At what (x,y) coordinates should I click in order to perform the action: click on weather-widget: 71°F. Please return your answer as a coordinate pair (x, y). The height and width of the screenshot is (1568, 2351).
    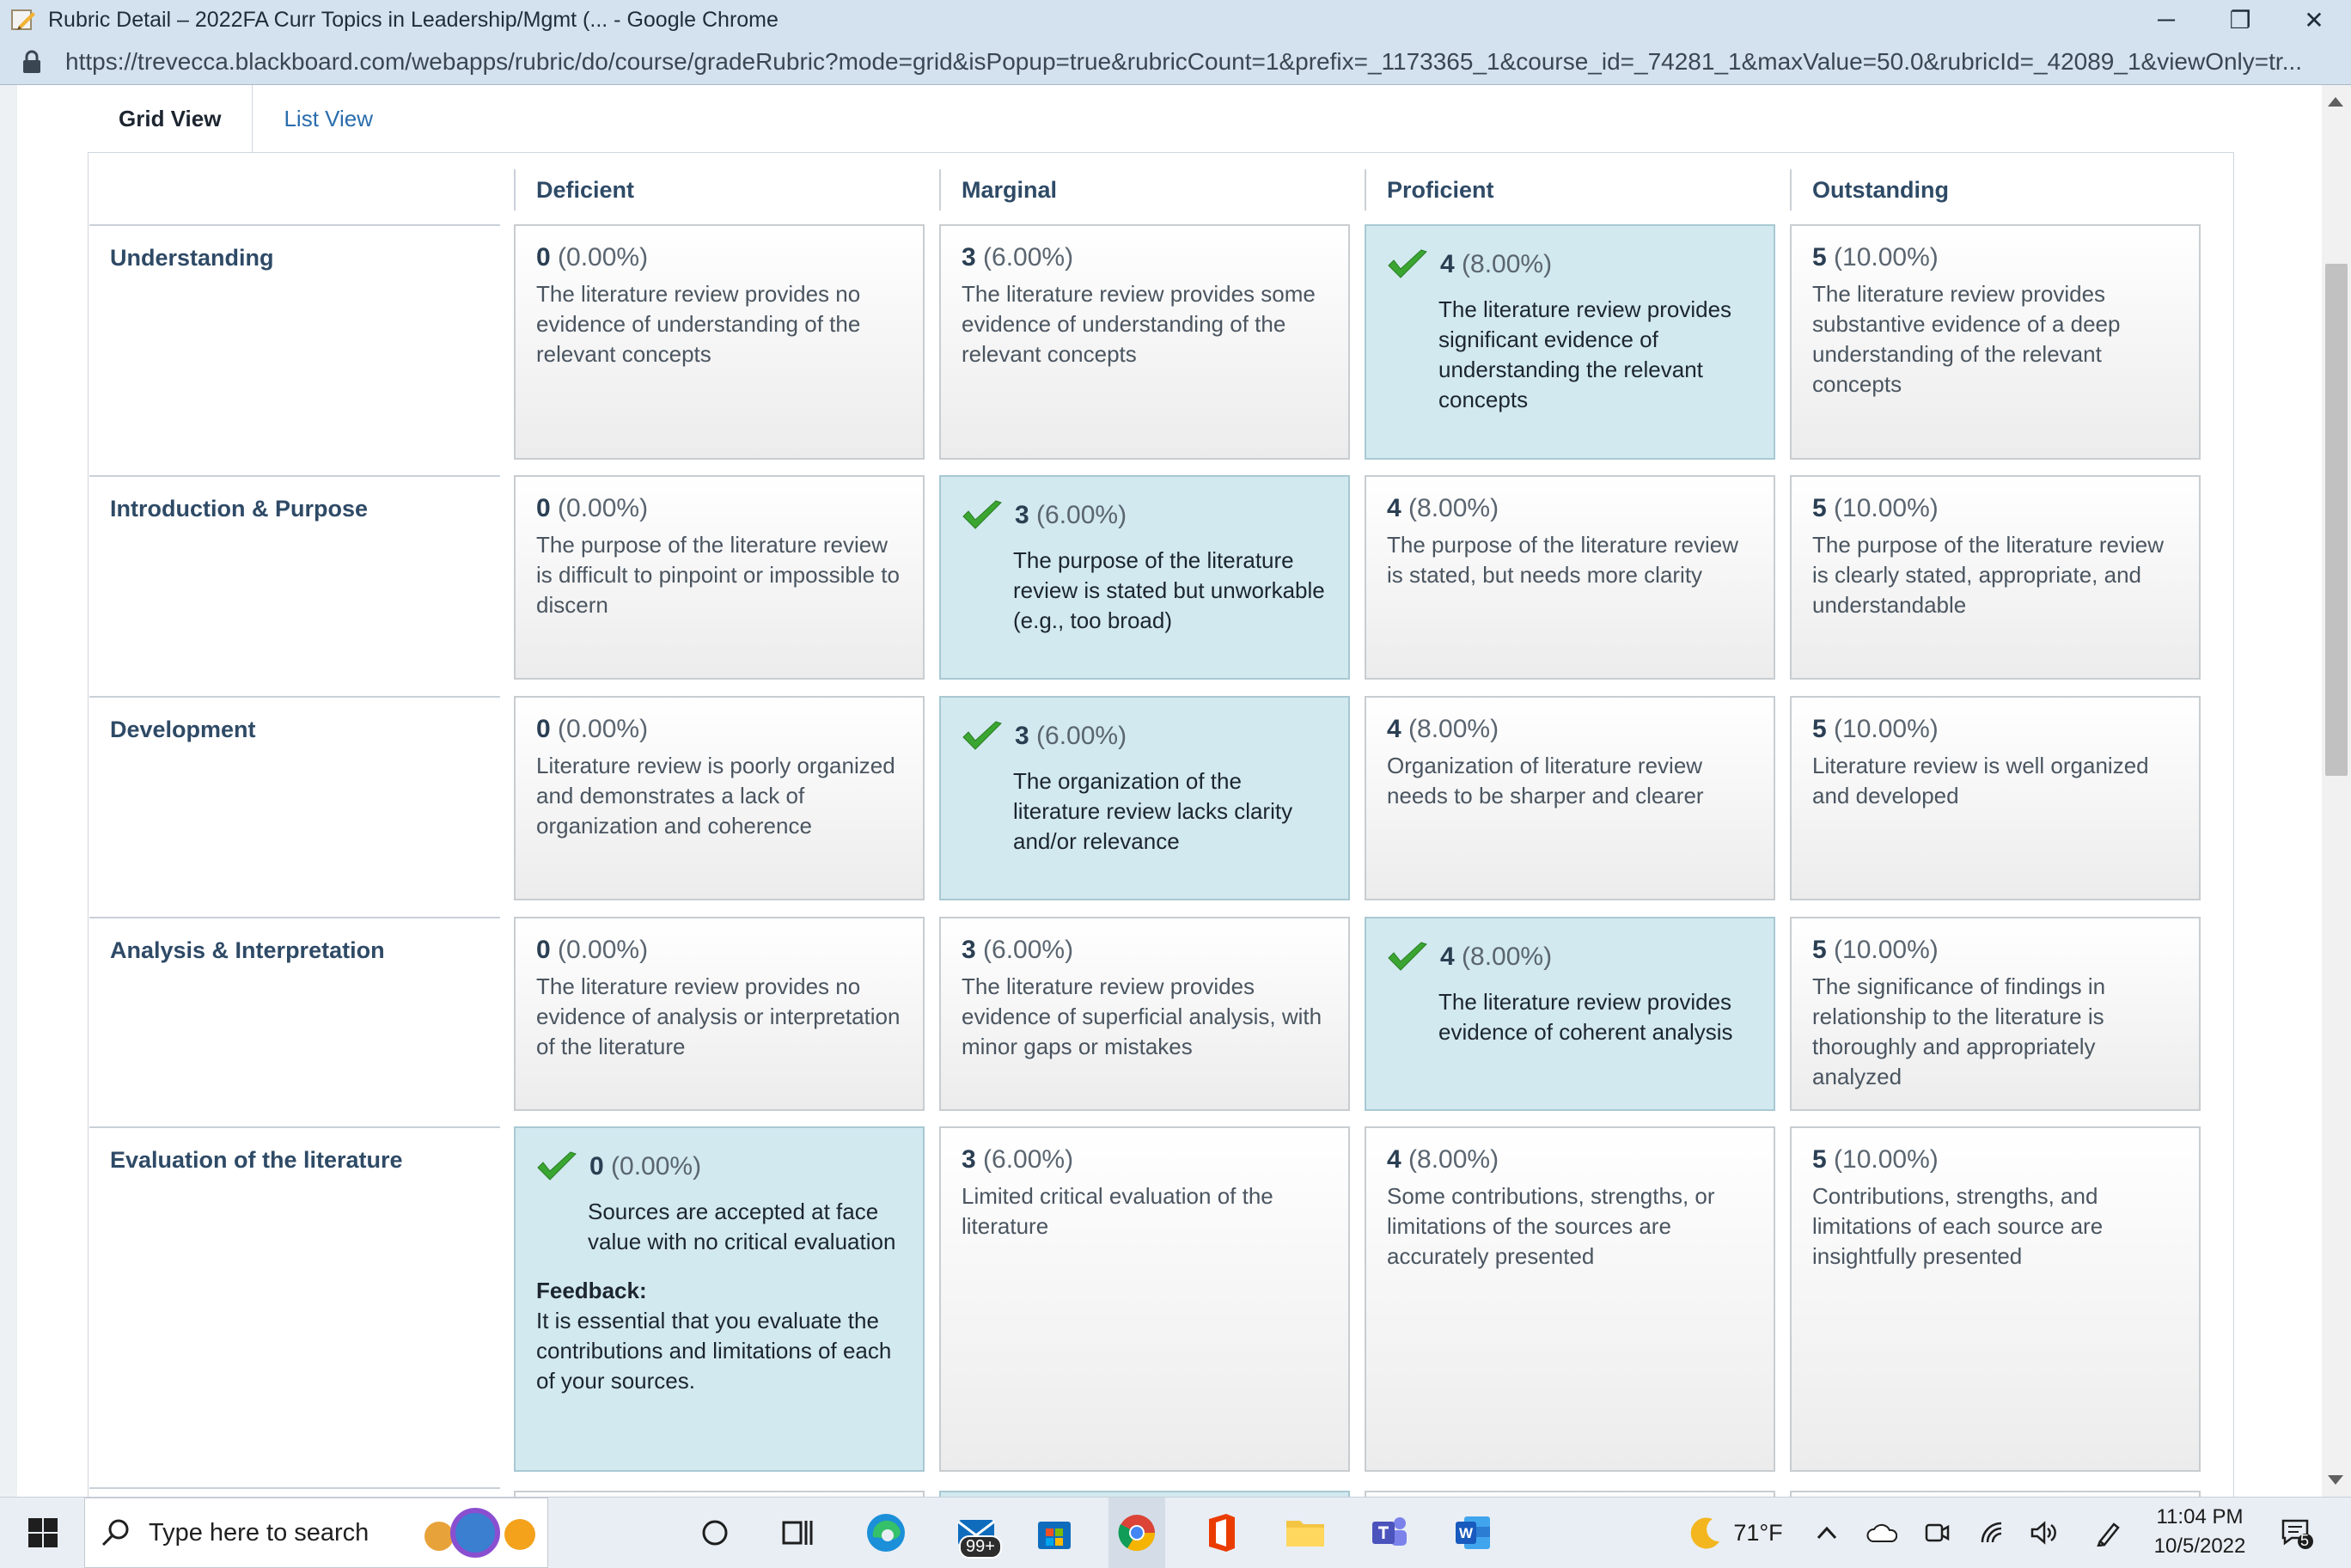
    Looking at the image, I should click on (1736, 1533).